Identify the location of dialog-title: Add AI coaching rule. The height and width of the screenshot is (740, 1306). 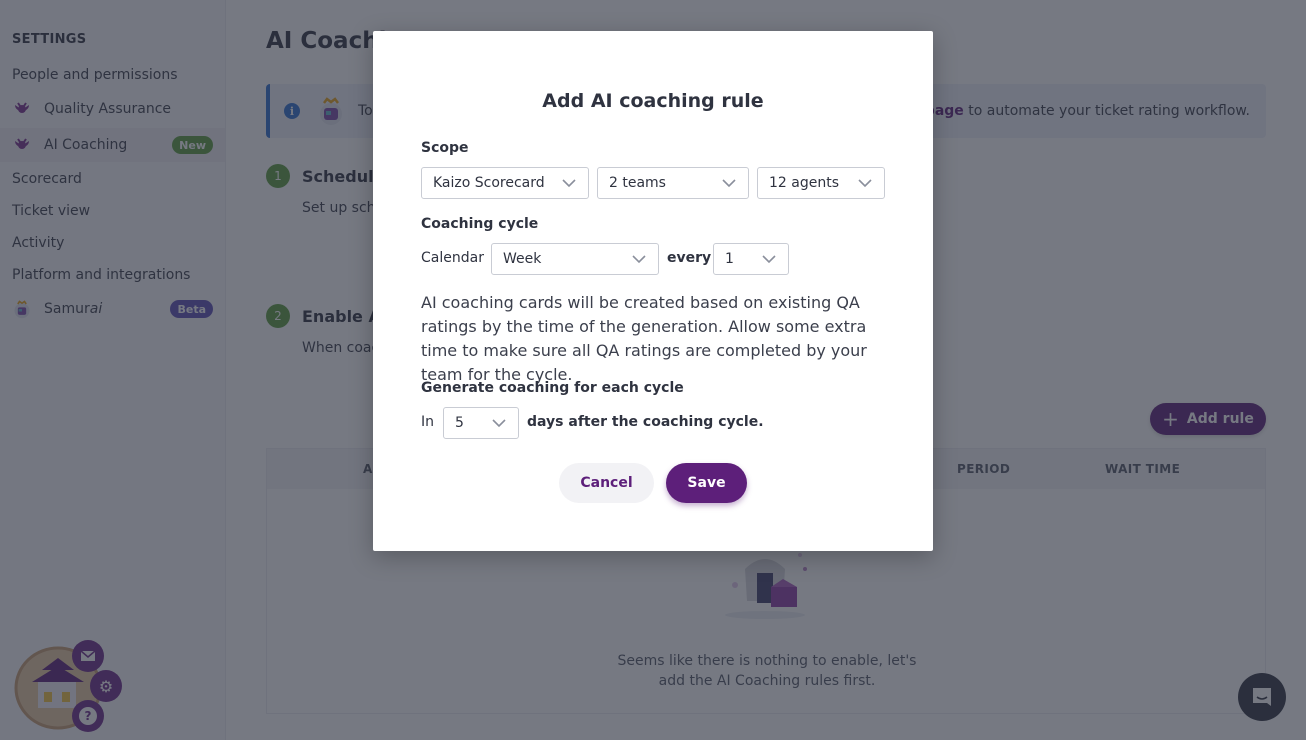
(653, 101).